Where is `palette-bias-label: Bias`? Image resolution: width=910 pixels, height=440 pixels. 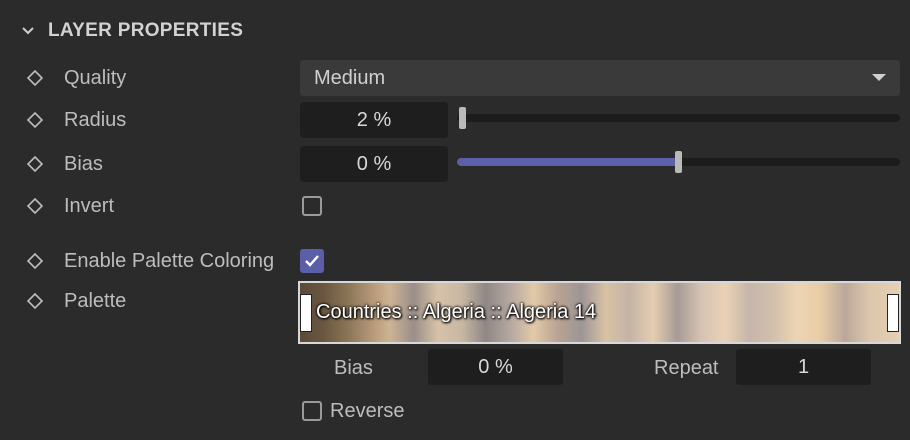
palette-bias-label: Bias is located at coordinates (353, 368).